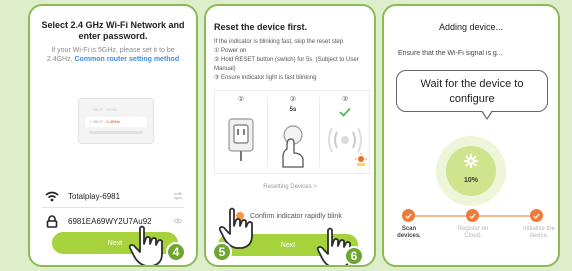 This screenshot has height=271, width=572. I want to click on step-dot-register, so click(472, 215).